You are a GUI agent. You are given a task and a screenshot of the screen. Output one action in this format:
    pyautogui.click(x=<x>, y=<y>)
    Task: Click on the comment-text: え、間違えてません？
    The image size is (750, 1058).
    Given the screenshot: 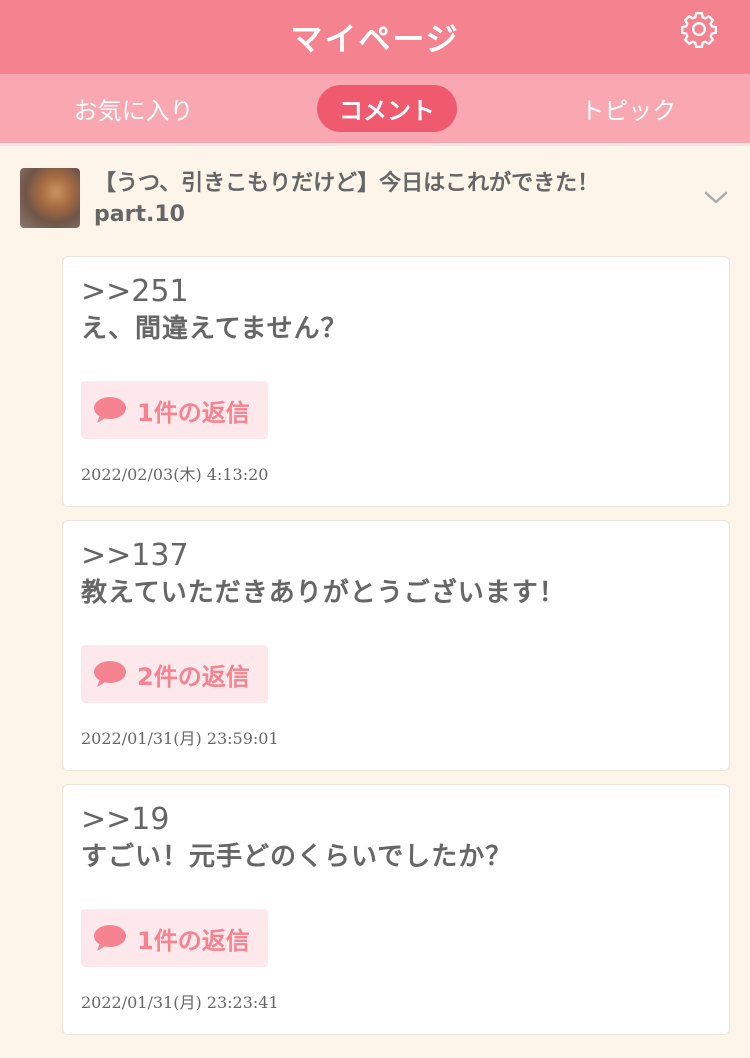 What is the action you would take?
    pyautogui.click(x=214, y=329)
    